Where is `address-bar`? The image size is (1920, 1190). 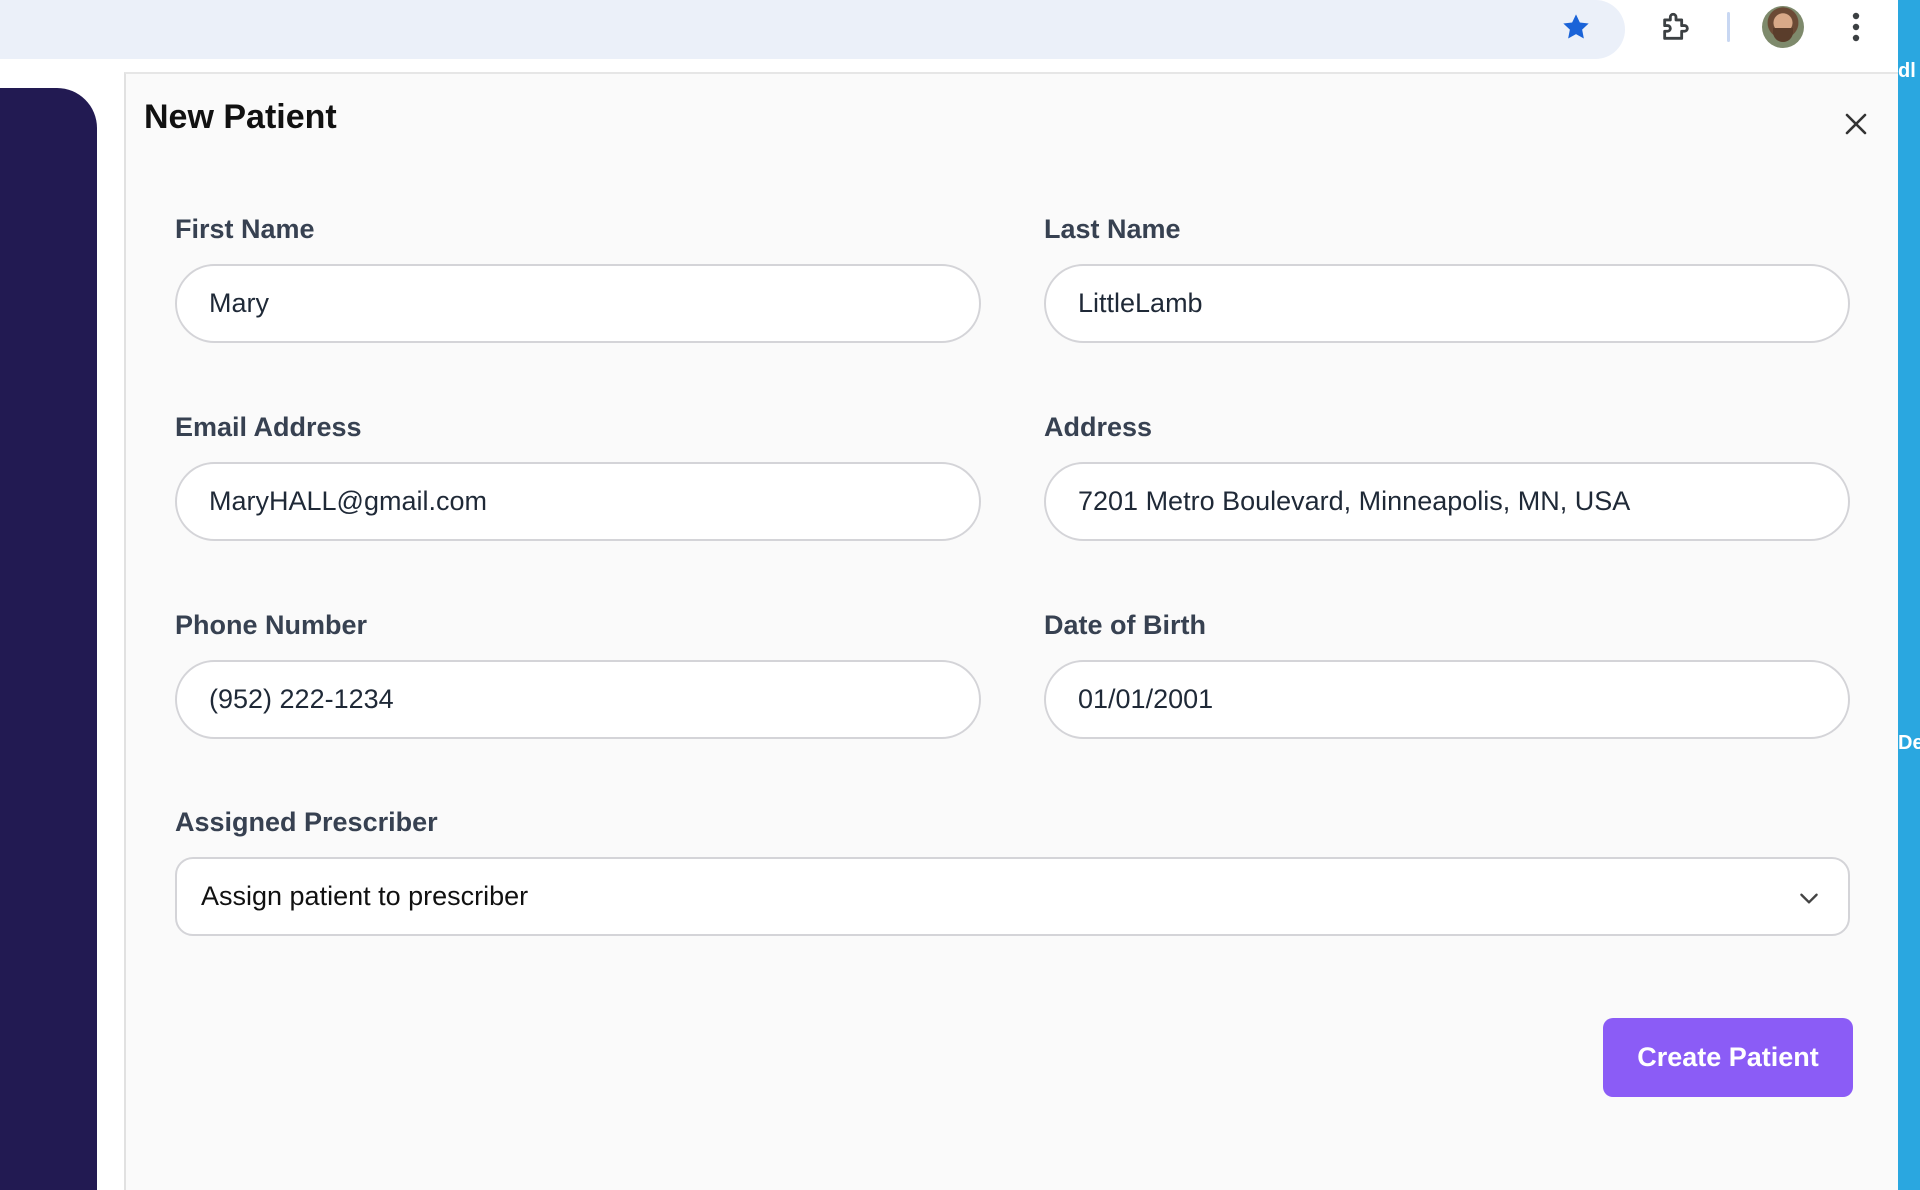
address-bar is located at coordinates (812, 29).